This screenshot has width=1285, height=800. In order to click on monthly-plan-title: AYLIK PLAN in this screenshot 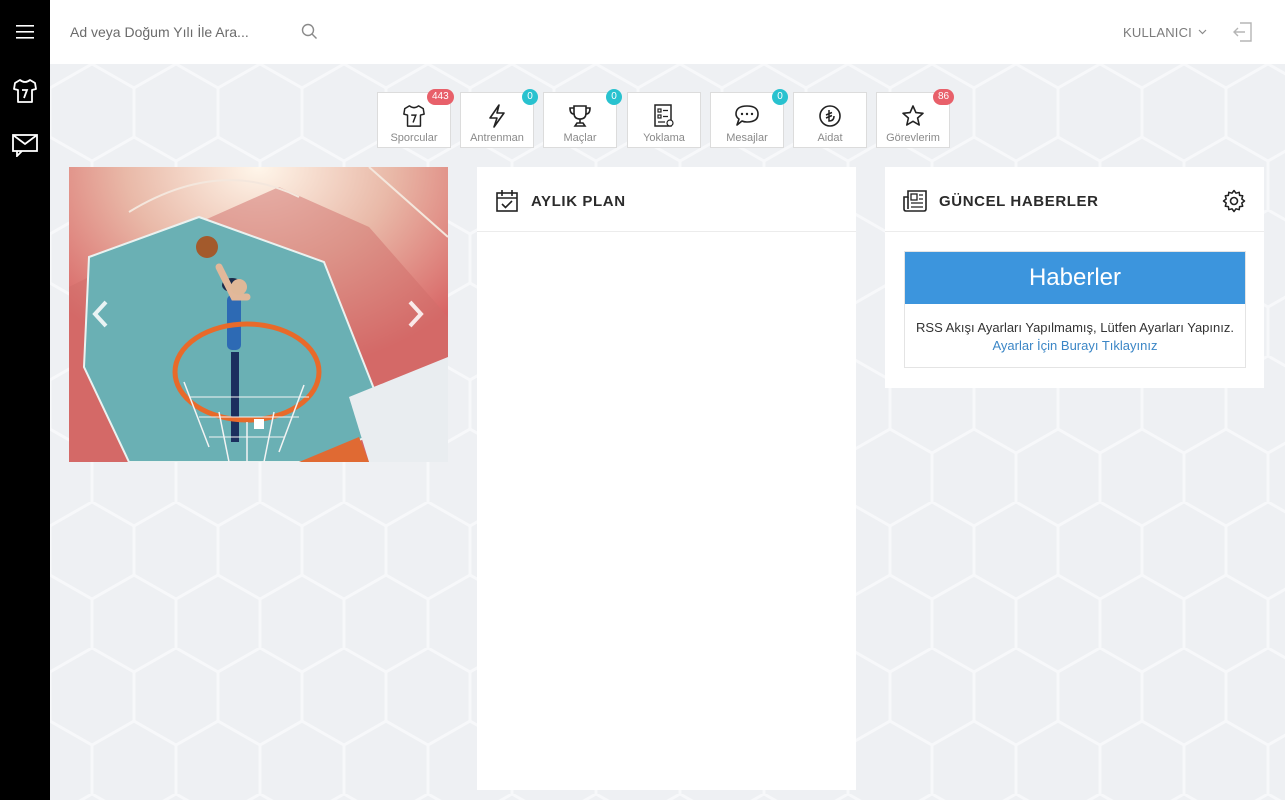, I will do `click(578, 201)`.